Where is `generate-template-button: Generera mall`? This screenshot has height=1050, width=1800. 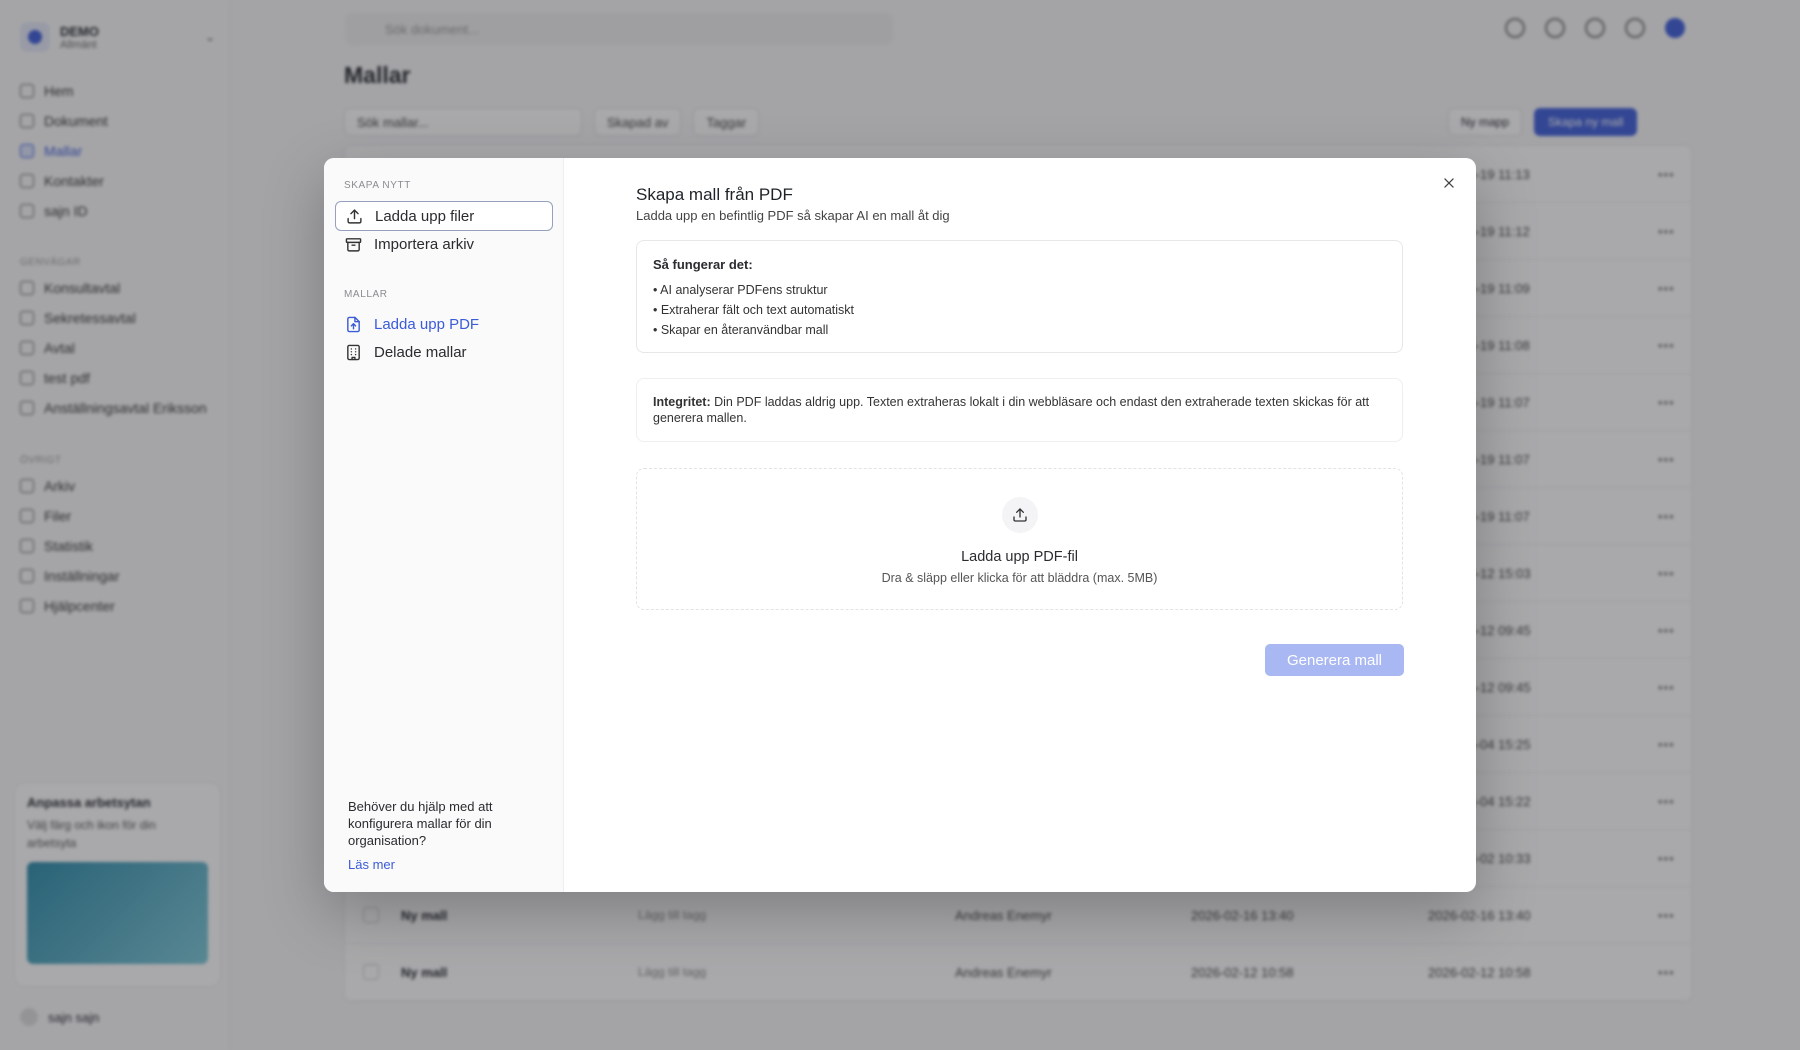 generate-template-button: Generera mall is located at coordinates (1334, 660).